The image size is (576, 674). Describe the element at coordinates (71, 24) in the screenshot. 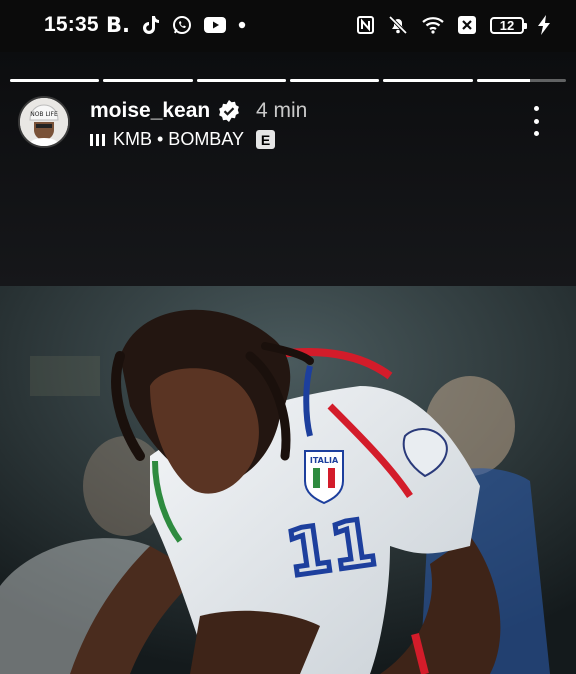

I see `status-time: 15:35` at that location.